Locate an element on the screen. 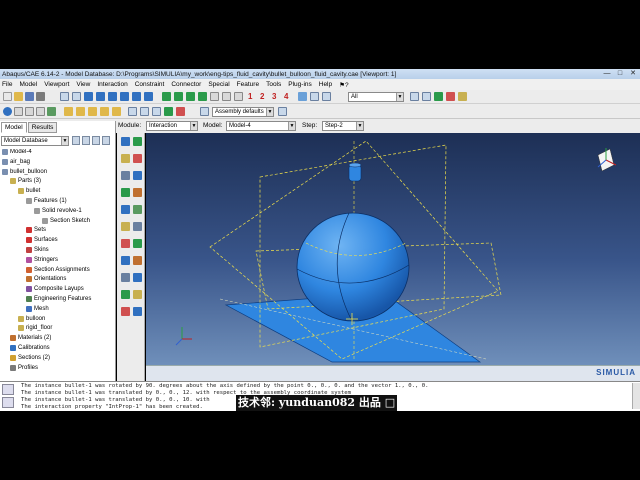 The height and width of the screenshot is (480, 640). module-select: Interaction ▼ is located at coordinates (172, 126).